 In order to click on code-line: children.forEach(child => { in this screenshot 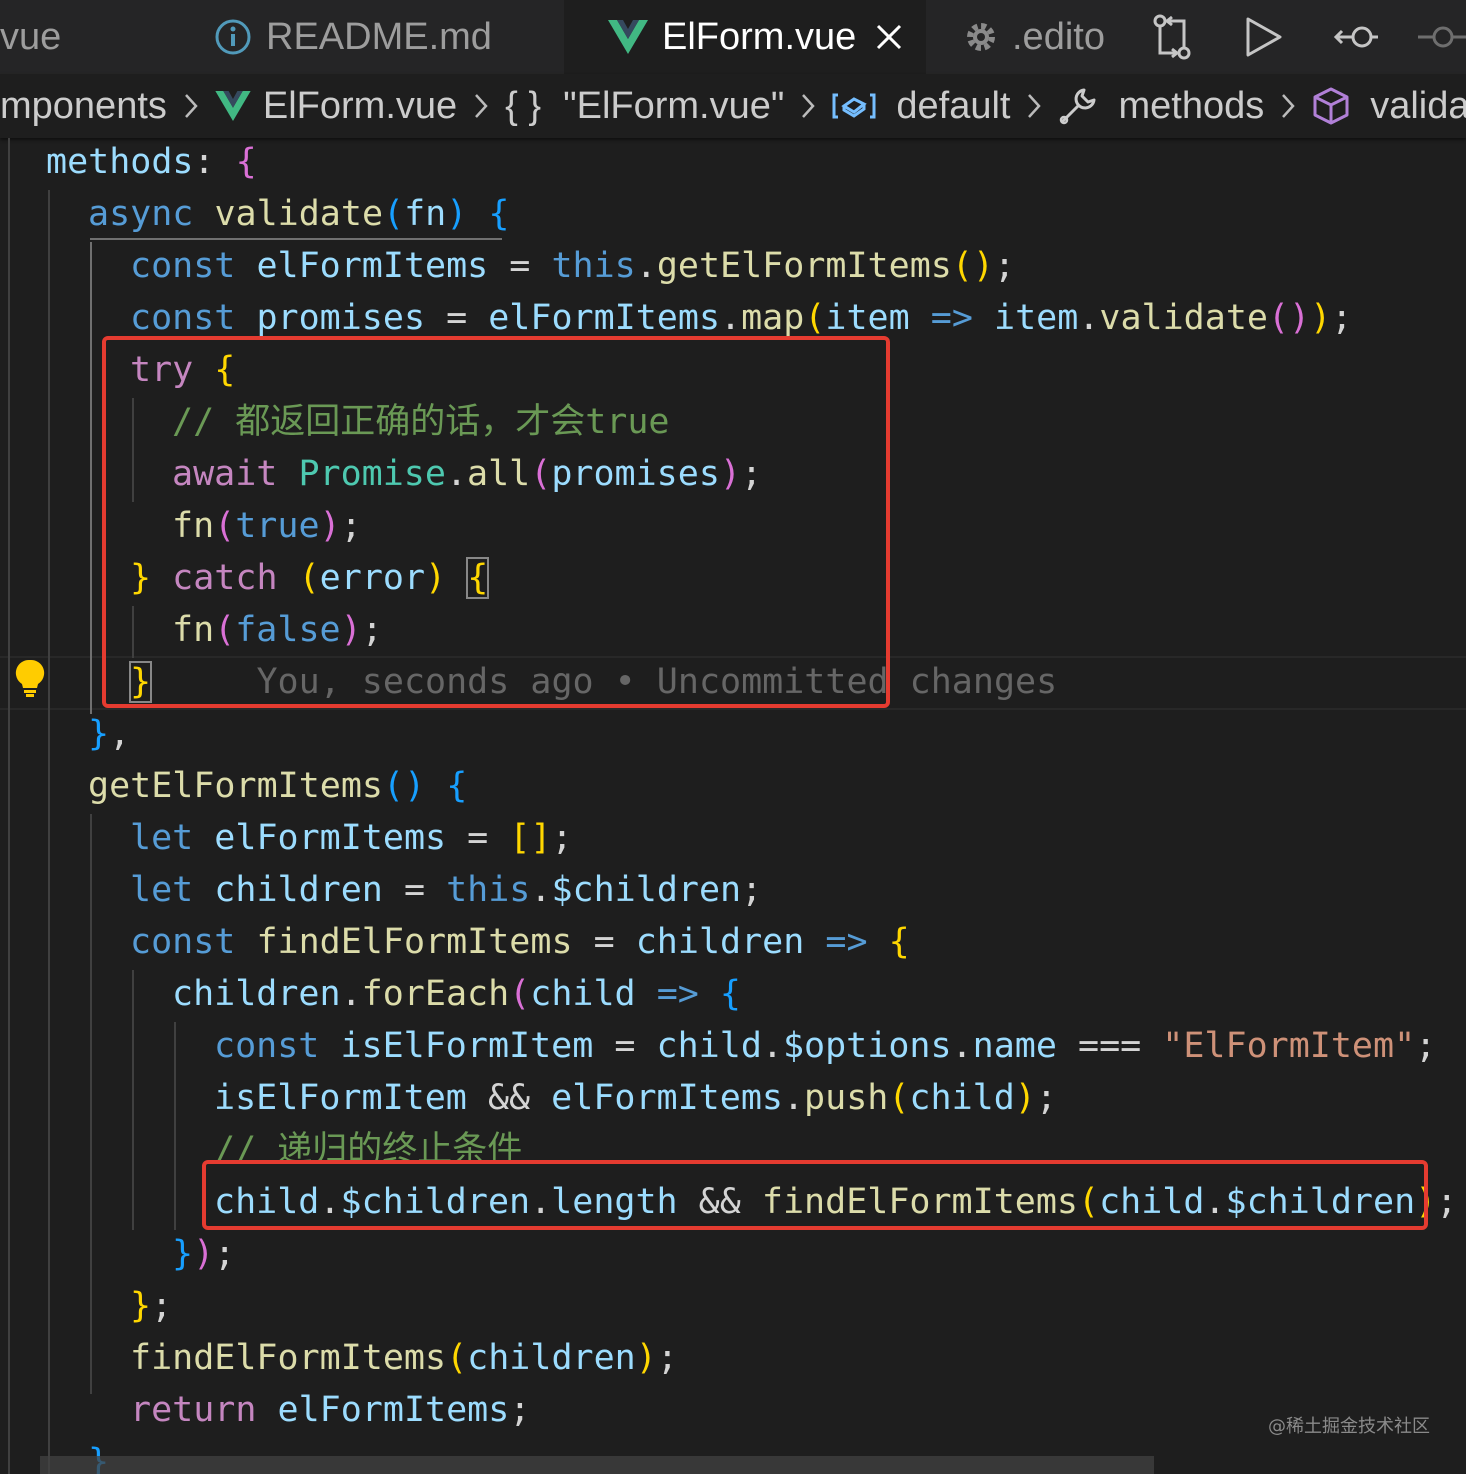, I will do `click(456, 994)`.